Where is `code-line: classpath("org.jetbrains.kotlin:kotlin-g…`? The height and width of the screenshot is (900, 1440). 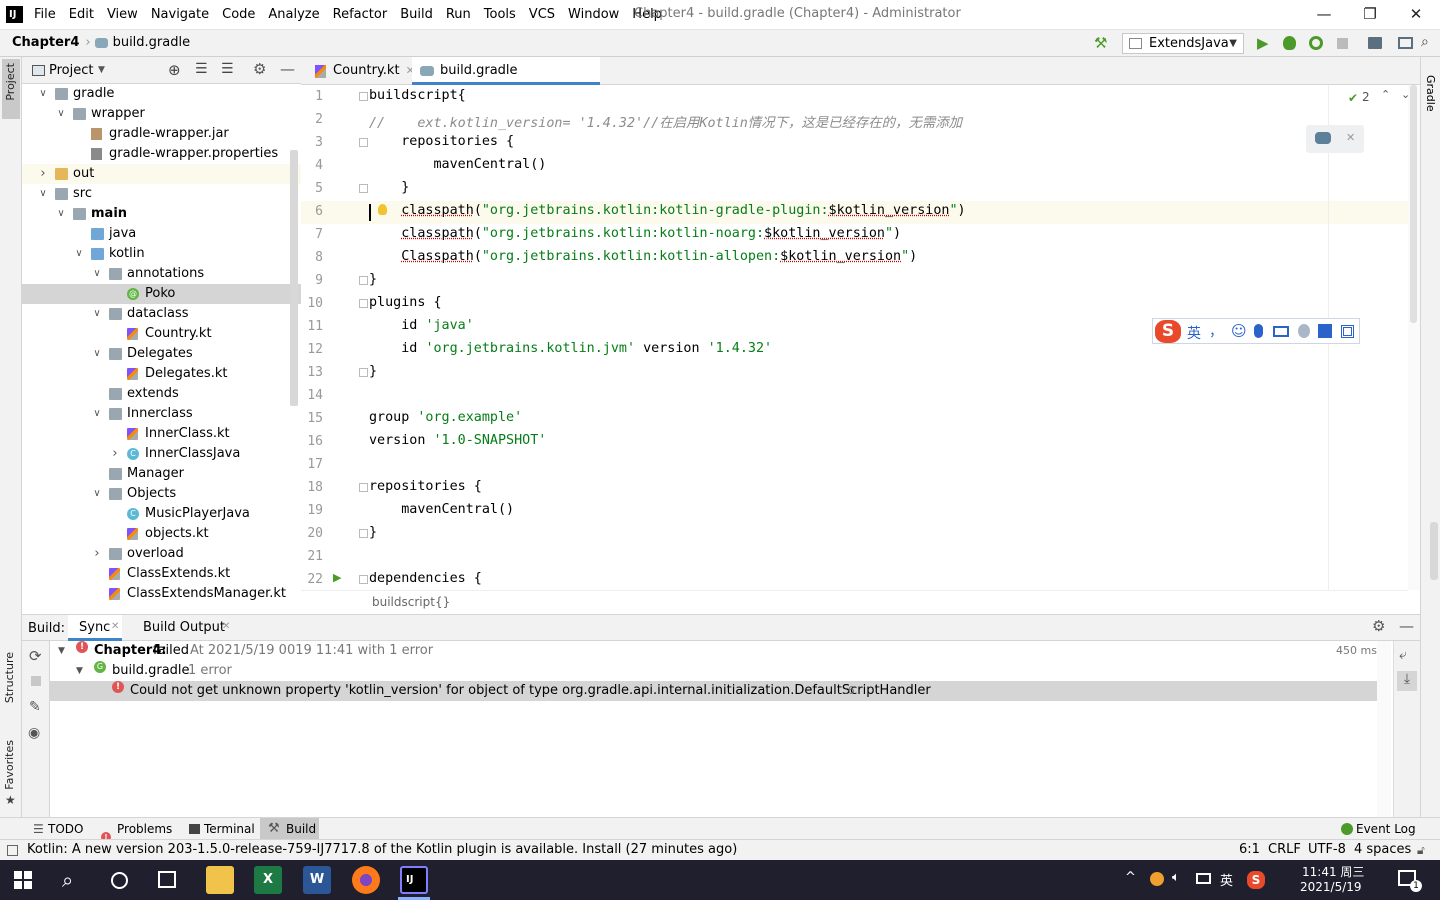 code-line: classpath("org.jetbrains.kotlin:kotlin-g… is located at coordinates (667, 210).